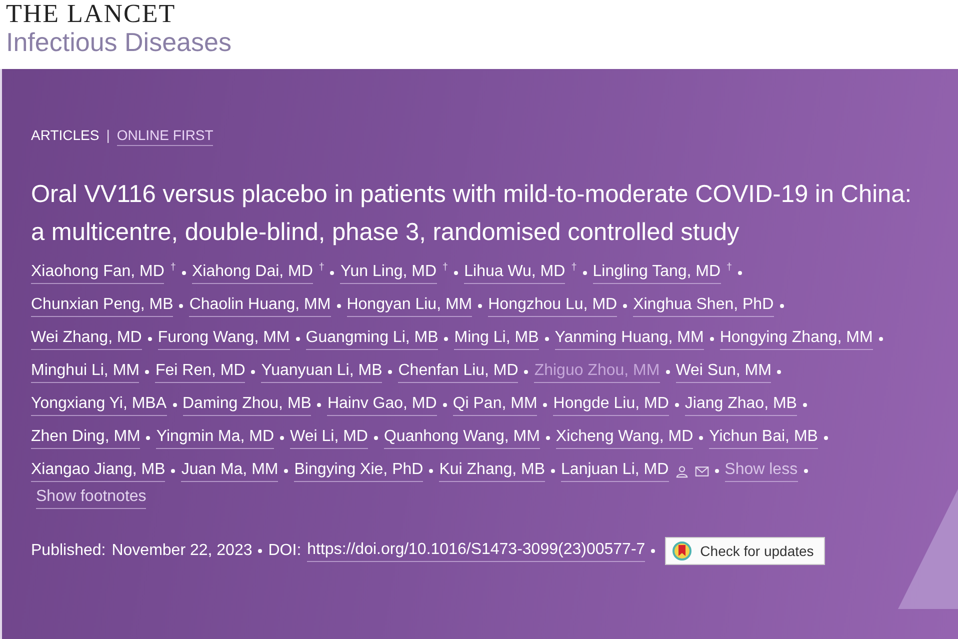 Image resolution: width=958 pixels, height=639 pixels. What do you see at coordinates (98, 405) in the screenshot?
I see `author-link: Yongxiang Yi, MBA` at bounding box center [98, 405].